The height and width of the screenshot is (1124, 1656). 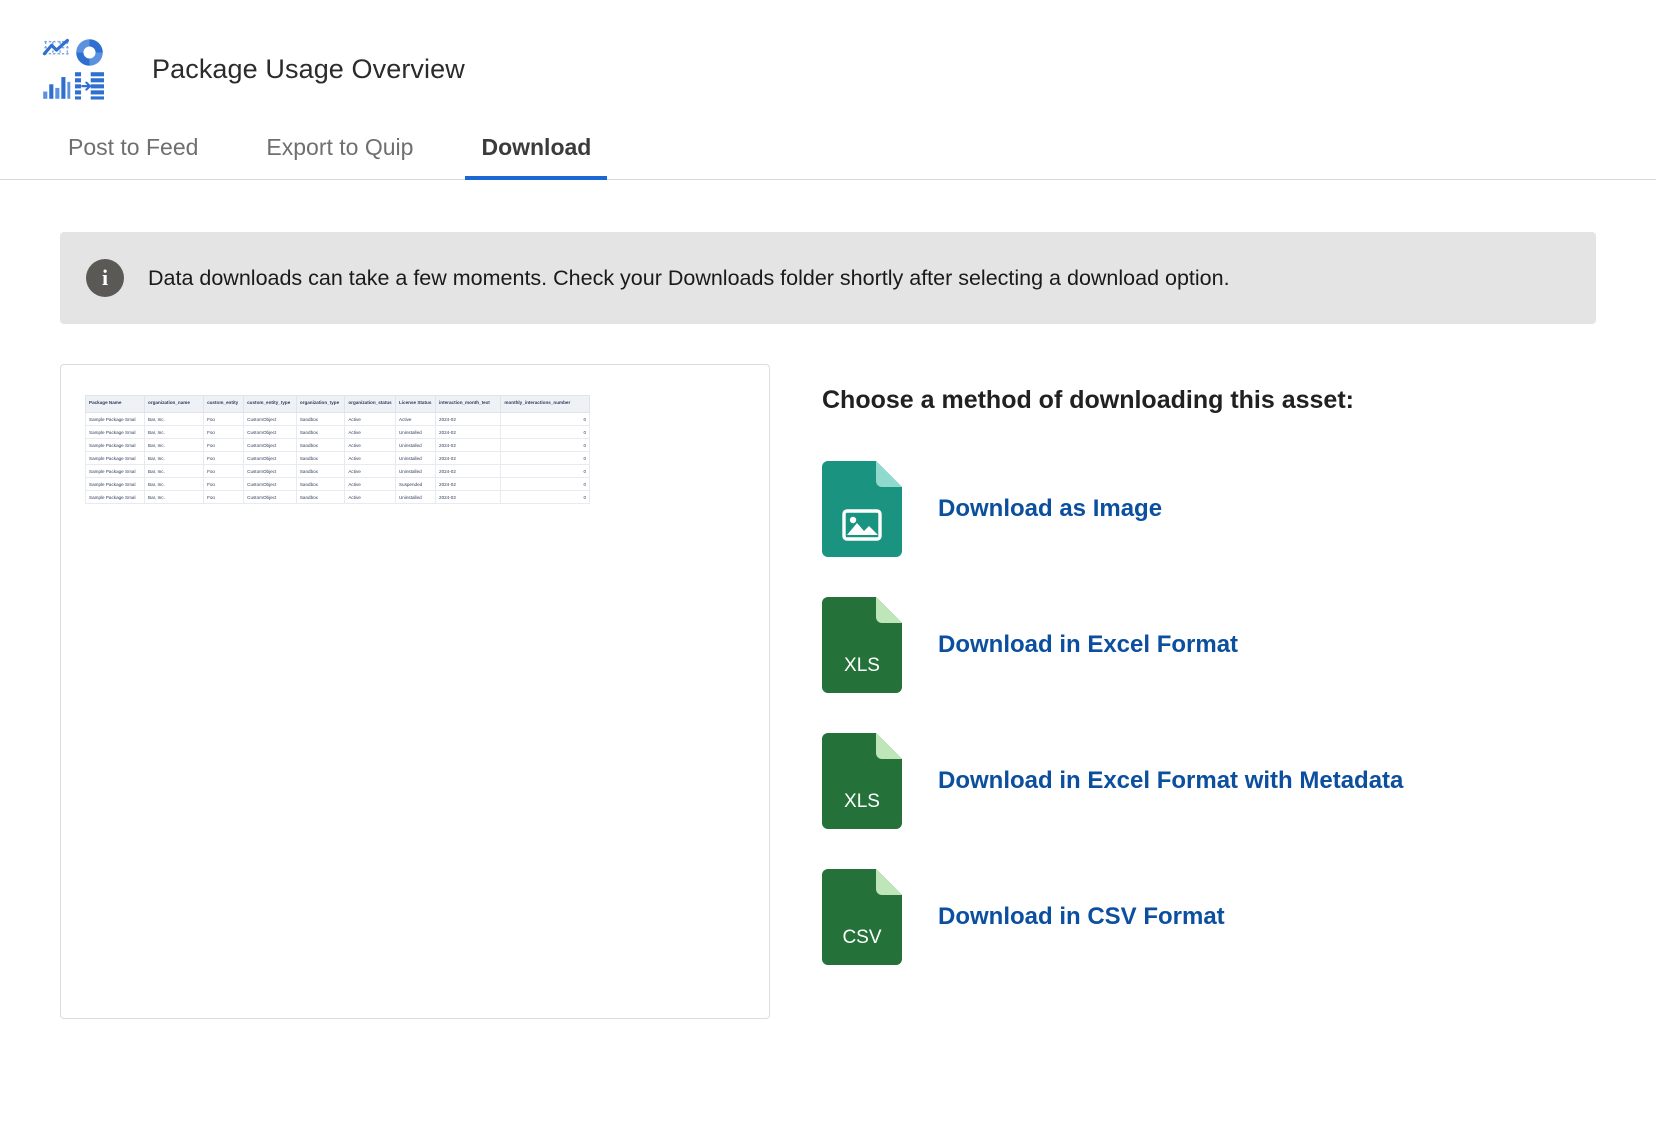 What do you see at coordinates (339, 156) in the screenshot?
I see `tab-export-to-quip: Export to Quip` at bounding box center [339, 156].